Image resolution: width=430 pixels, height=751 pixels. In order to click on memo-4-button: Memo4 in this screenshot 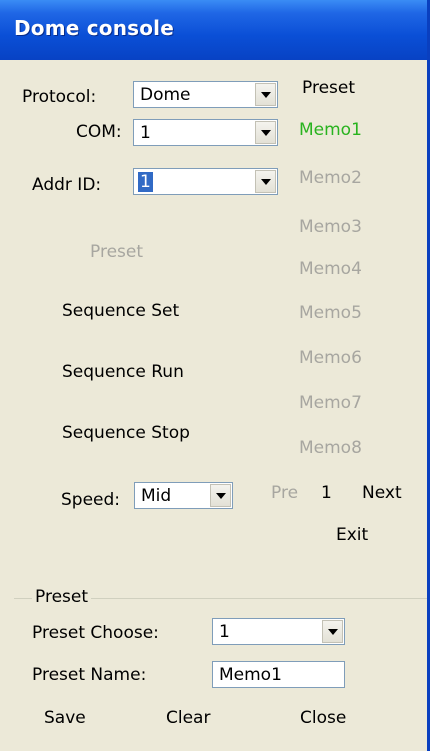, I will do `click(330, 269)`.